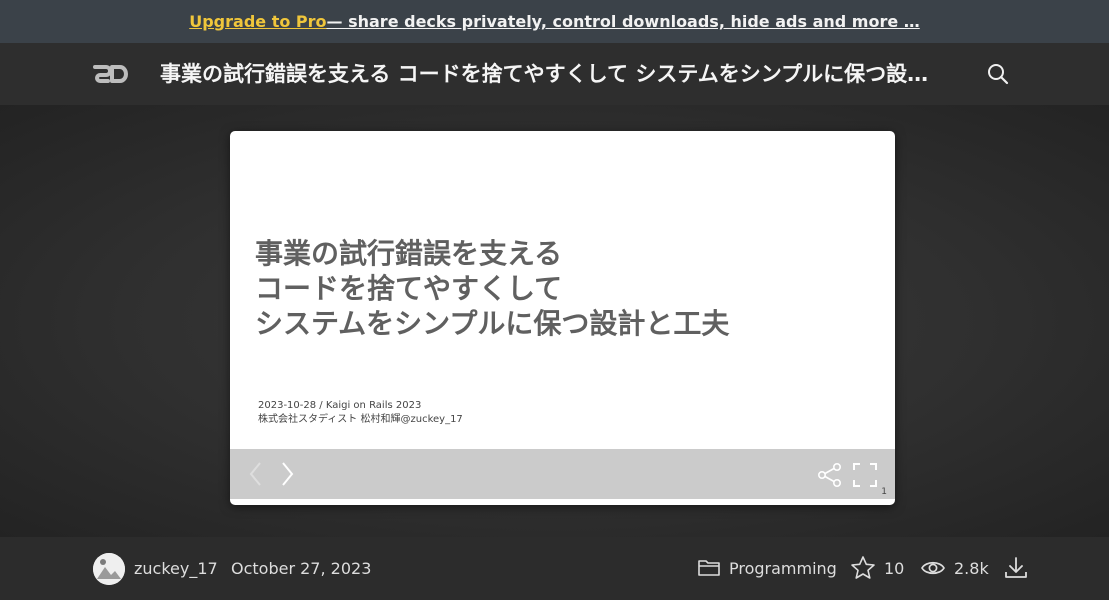  I want to click on slide-title-line: コードを捨てやすくして, so click(409, 288).